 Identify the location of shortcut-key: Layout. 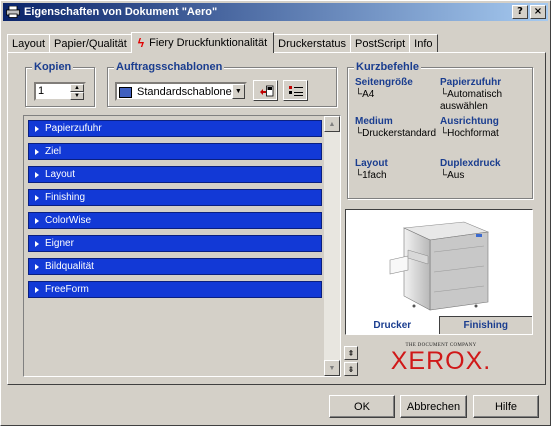
(371, 163).